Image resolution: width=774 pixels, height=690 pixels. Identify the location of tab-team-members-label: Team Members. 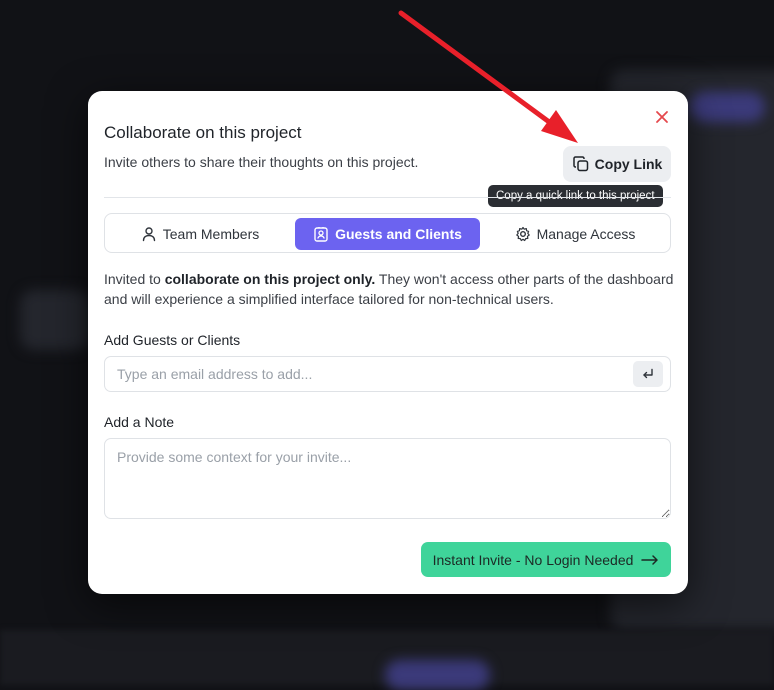
(211, 234).